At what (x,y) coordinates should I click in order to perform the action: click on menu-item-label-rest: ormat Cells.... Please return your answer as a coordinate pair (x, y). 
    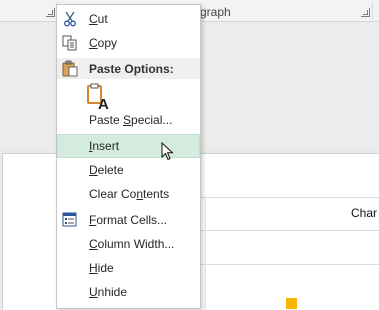
    Looking at the image, I should click on (132, 220).